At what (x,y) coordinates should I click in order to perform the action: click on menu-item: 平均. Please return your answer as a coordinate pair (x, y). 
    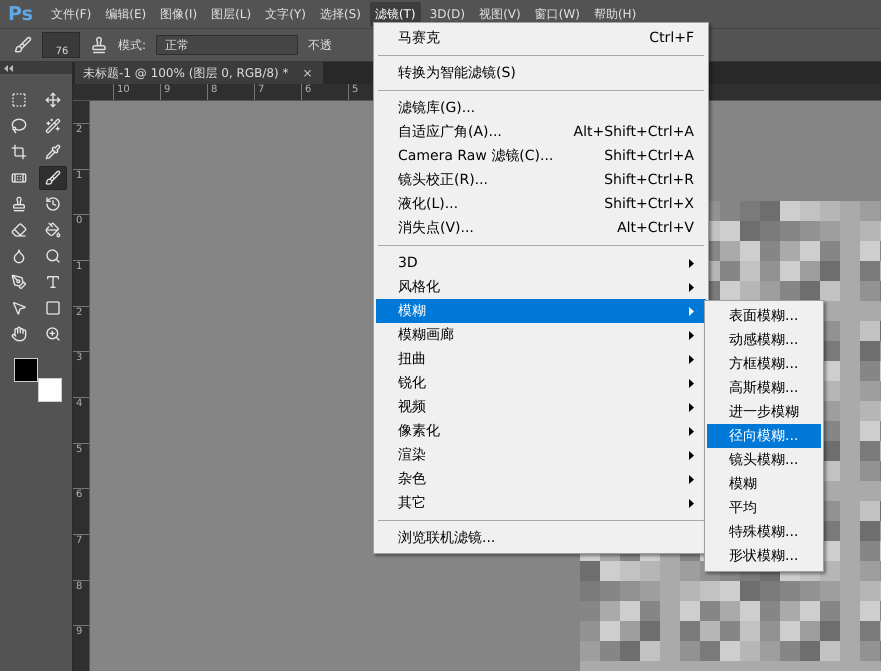
    Looking at the image, I should click on (764, 508).